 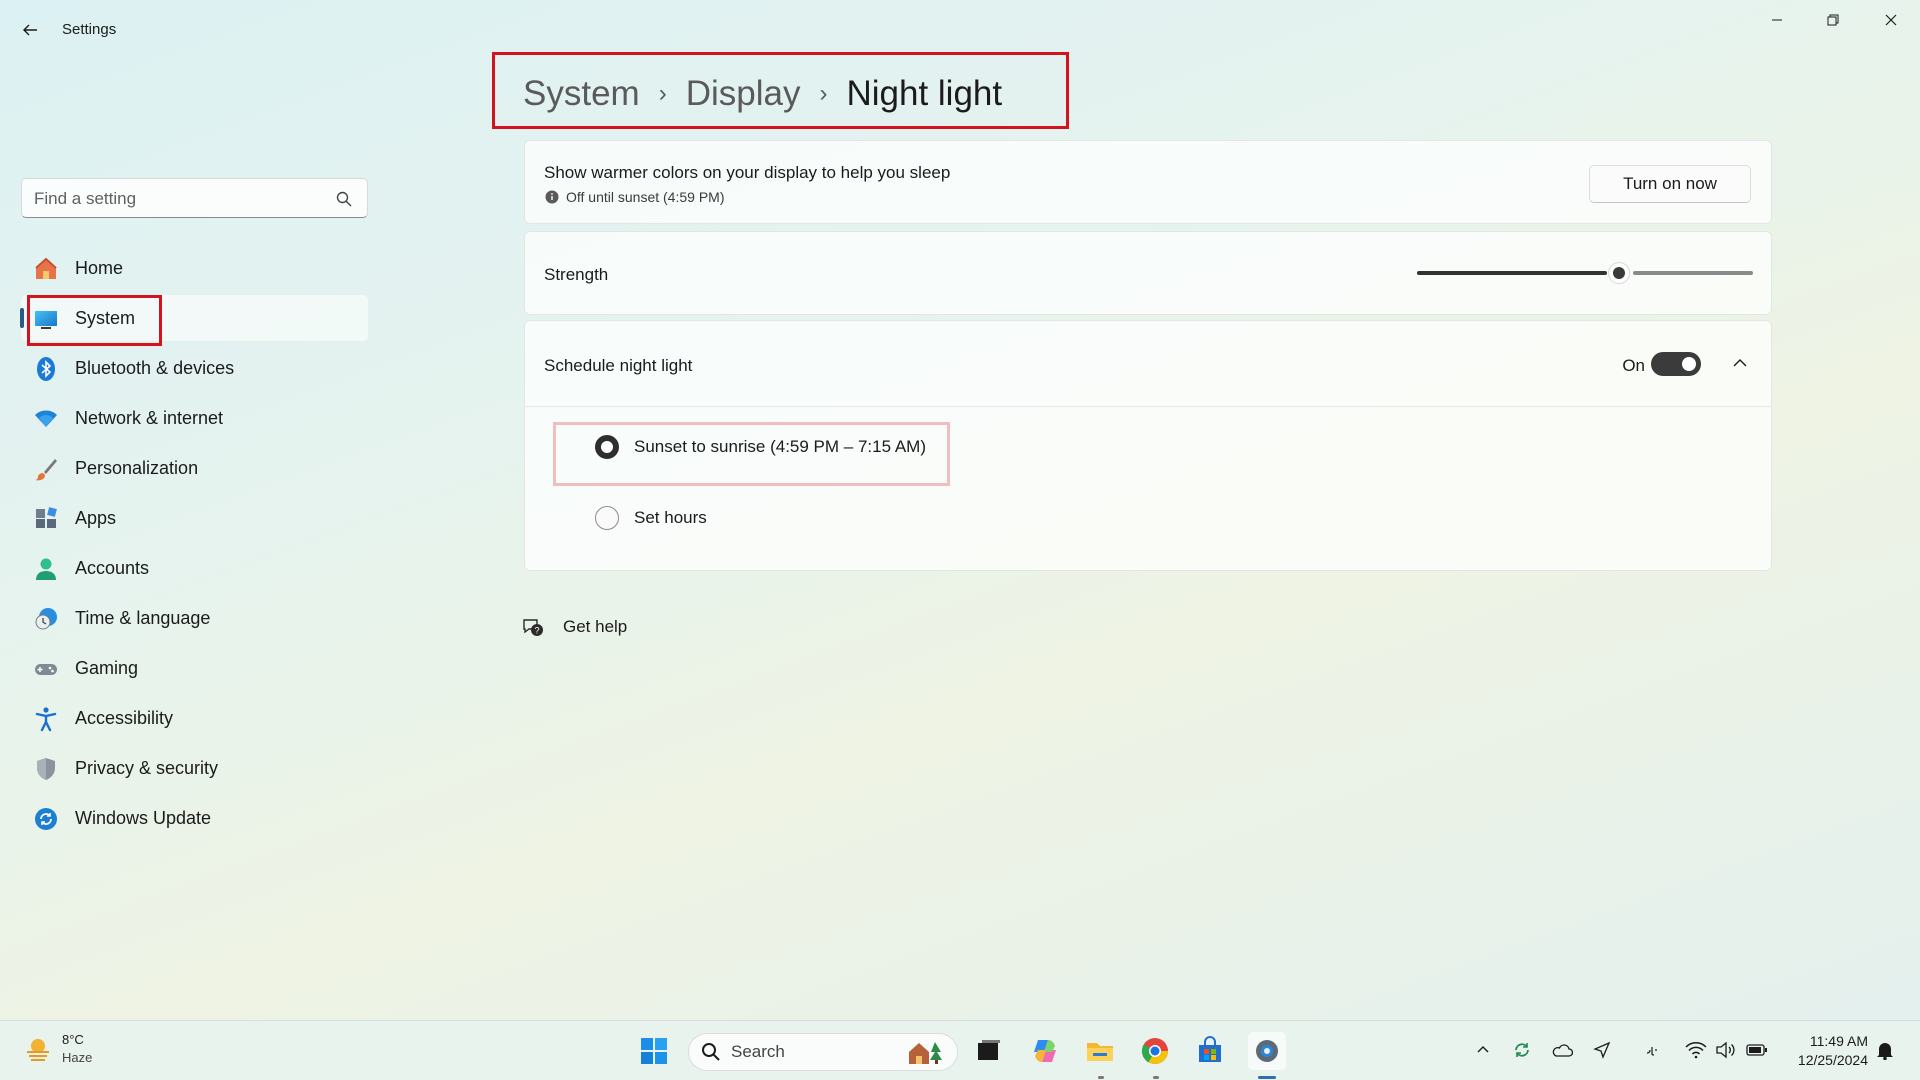 I want to click on chrome-button, so click(x=1155, y=1051).